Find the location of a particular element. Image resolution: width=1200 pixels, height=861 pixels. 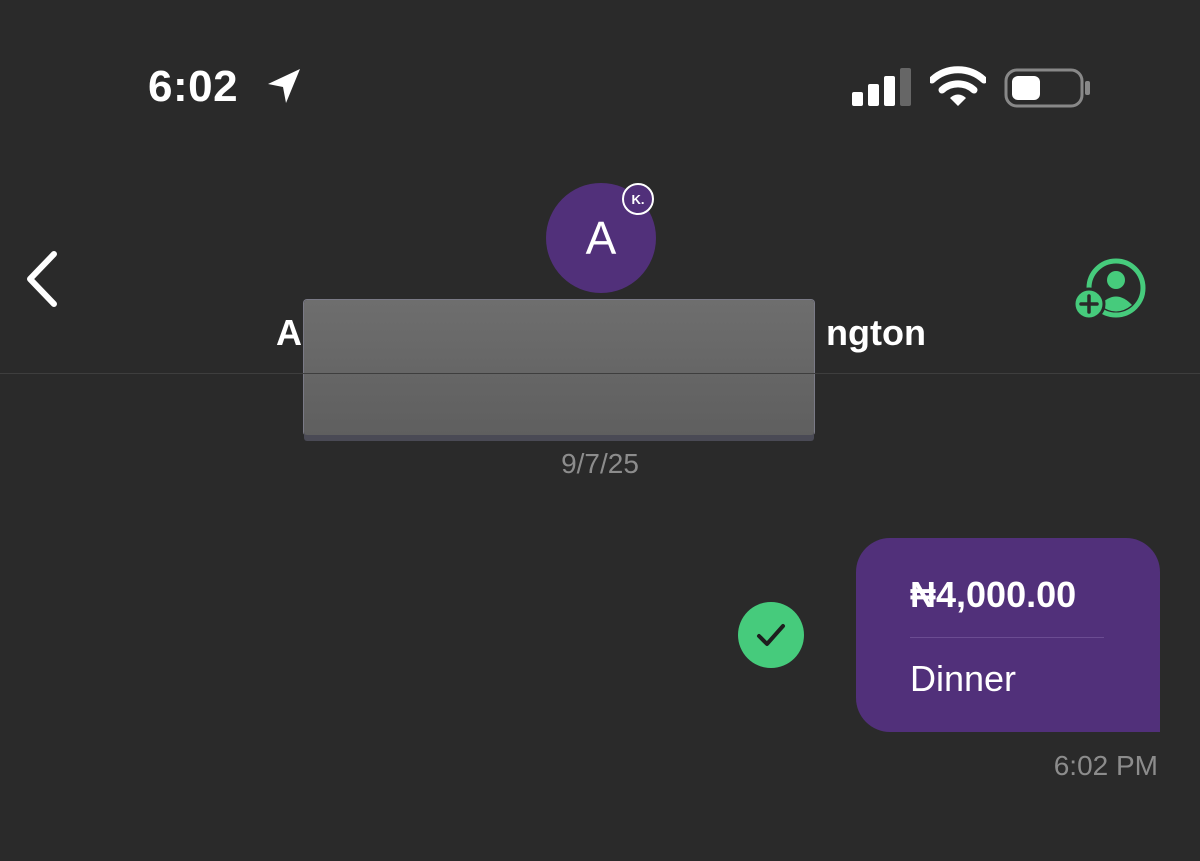

checkmark-icon is located at coordinates (771, 635).